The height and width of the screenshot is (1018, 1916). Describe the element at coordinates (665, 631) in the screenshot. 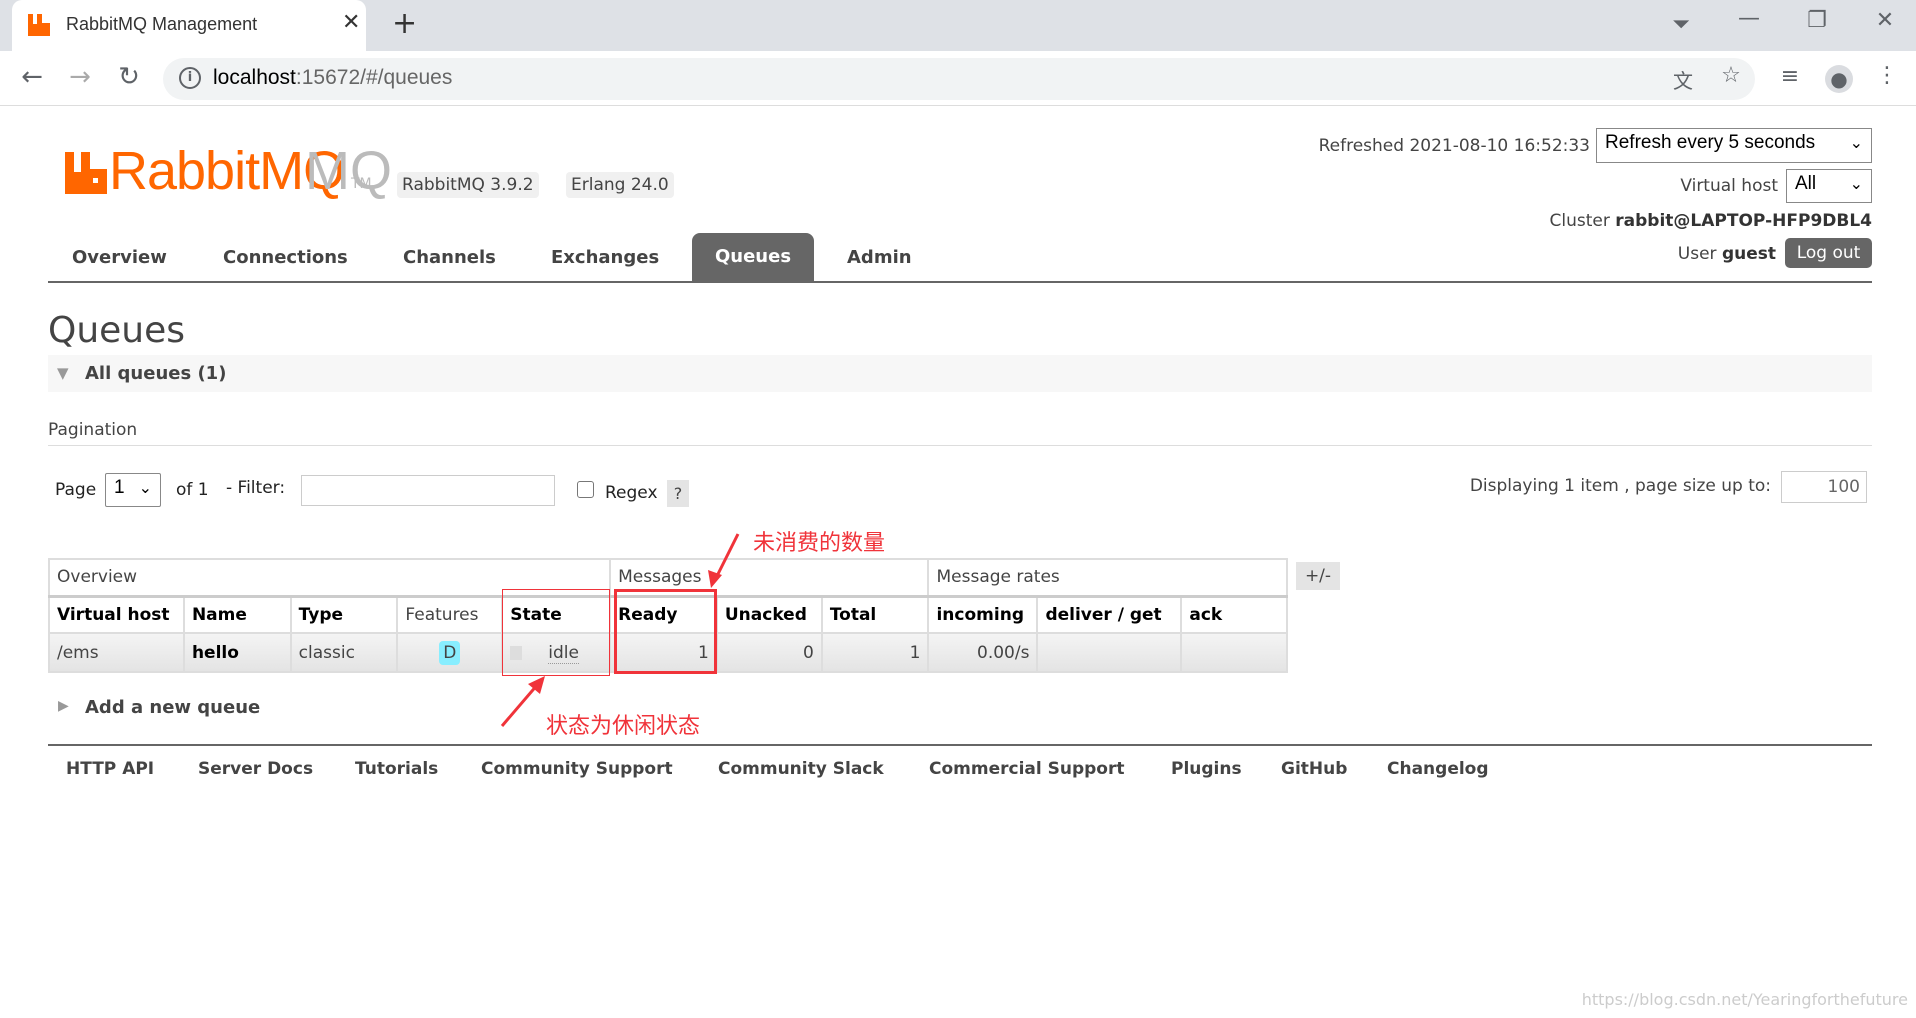

I see `ready-highlight-box` at that location.